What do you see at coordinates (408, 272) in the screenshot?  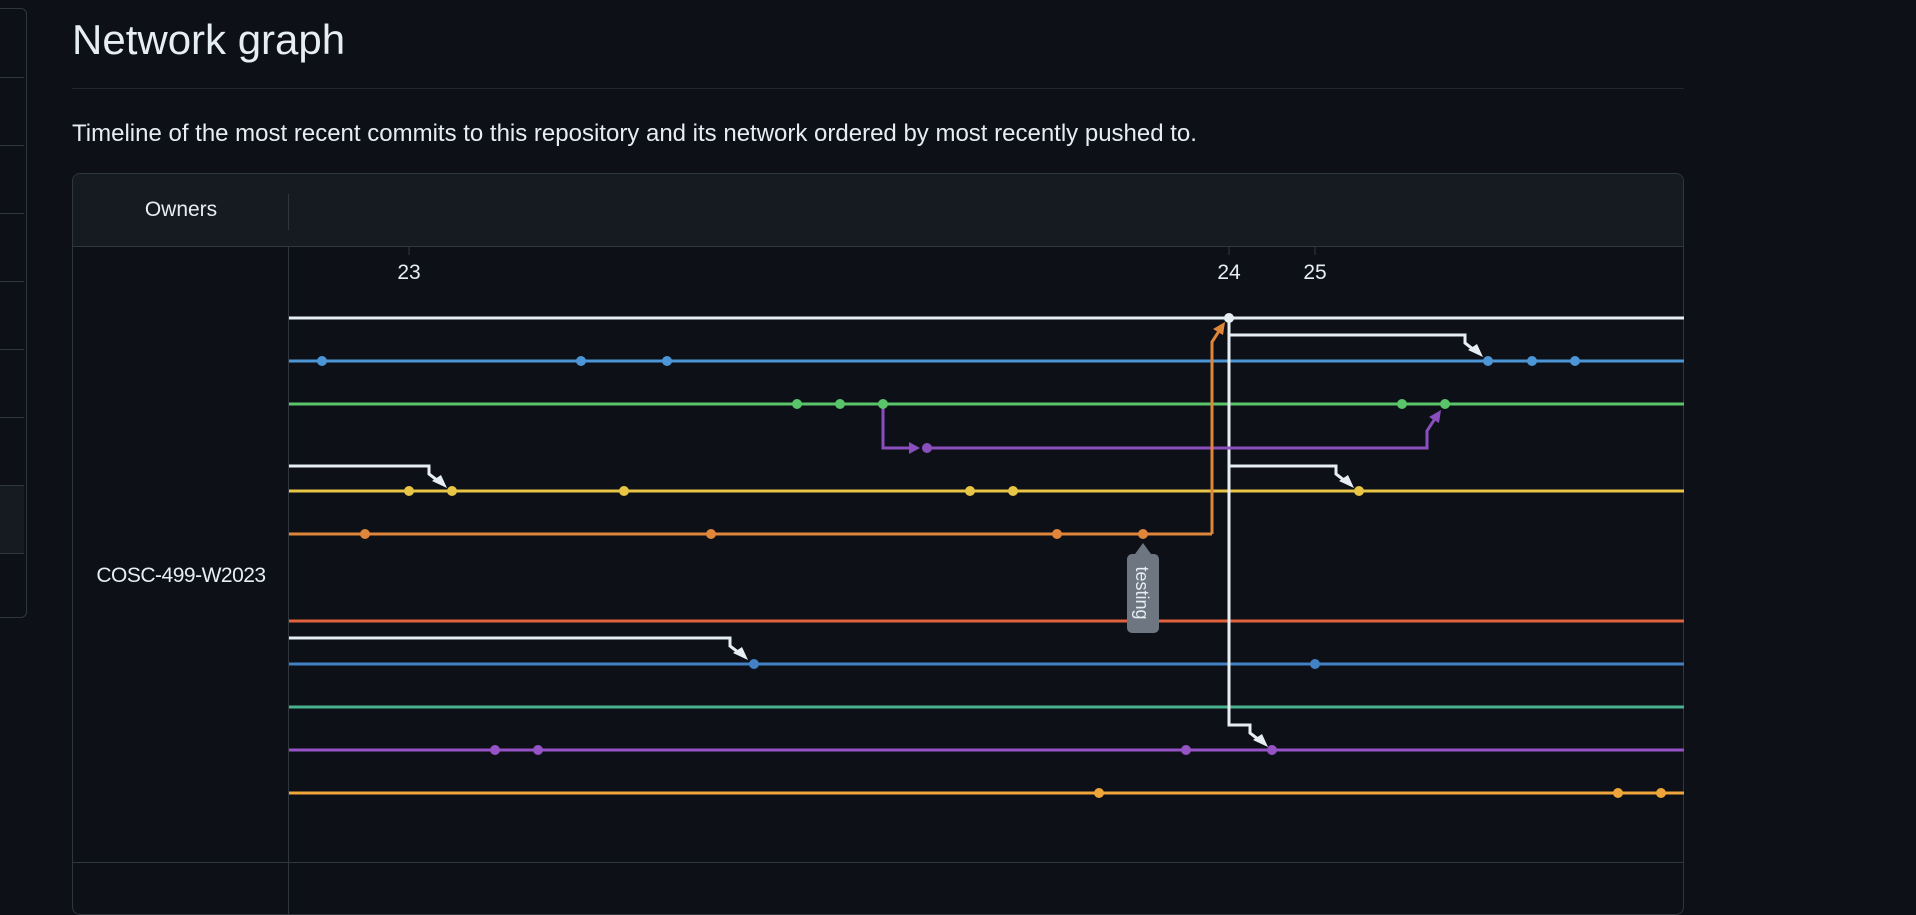 I see `date-label: 23` at bounding box center [408, 272].